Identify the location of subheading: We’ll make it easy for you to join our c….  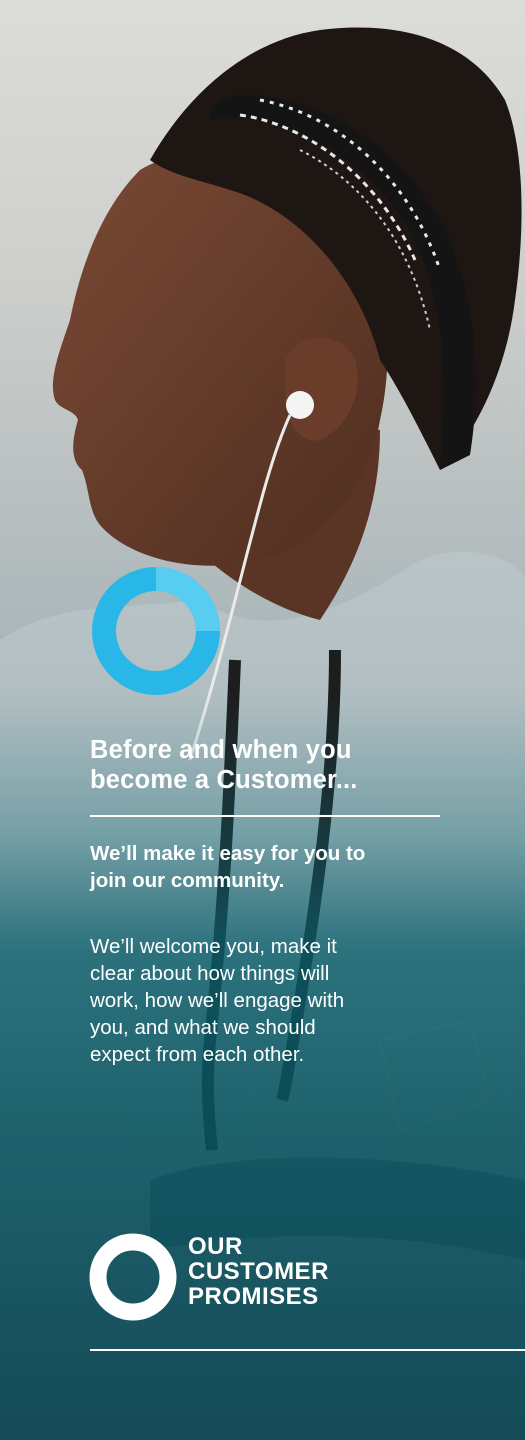
(270, 867).